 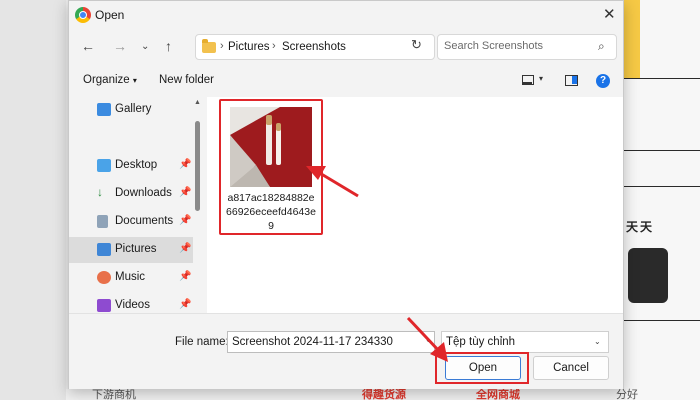 I want to click on sidebar-item-label: Downloads, so click(x=143, y=193).